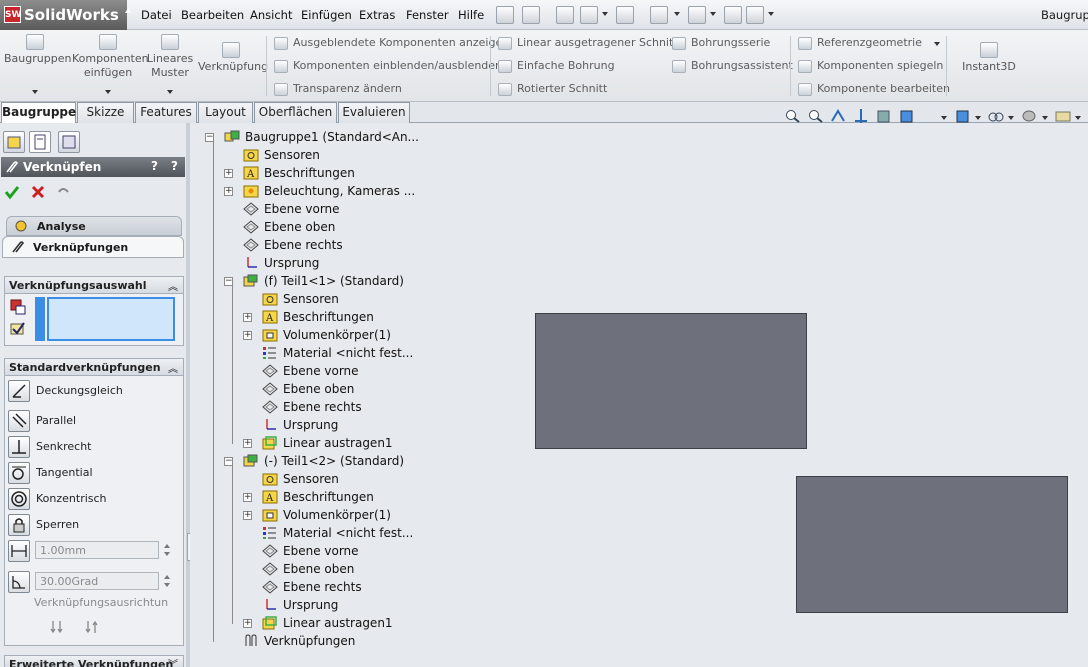 The width and height of the screenshot is (1088, 667). What do you see at coordinates (963, 116) in the screenshot?
I see `hide-show-items-icon` at bounding box center [963, 116].